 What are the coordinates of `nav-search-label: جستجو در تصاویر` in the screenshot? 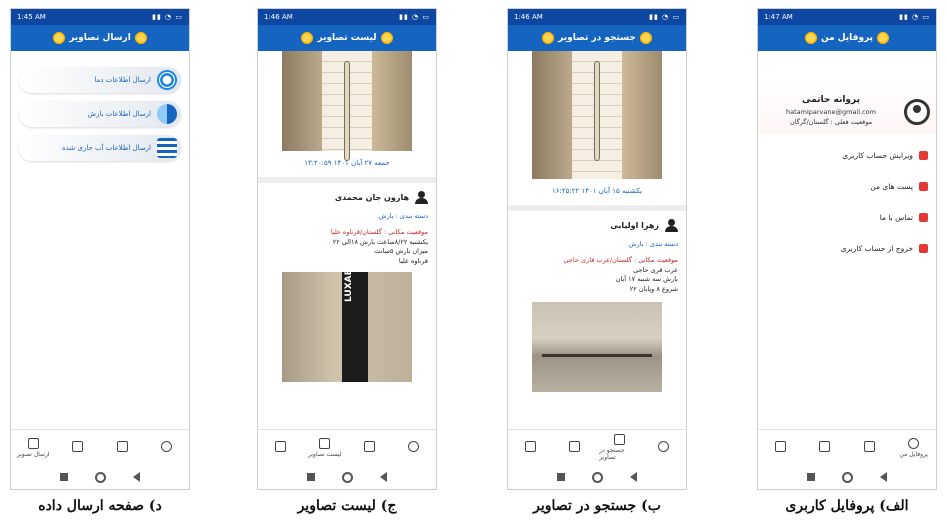 It's located at (612, 454).